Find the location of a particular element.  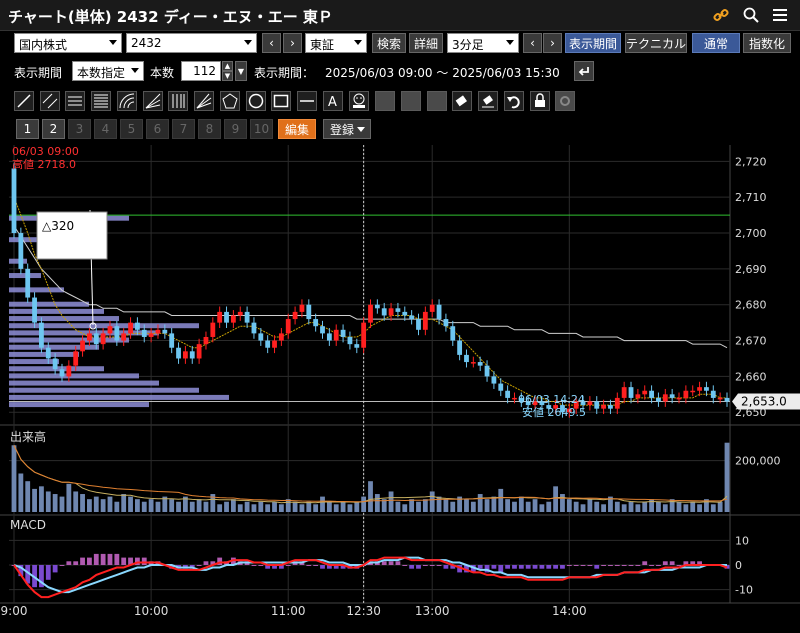

reset-range-button is located at coordinates (584, 71).